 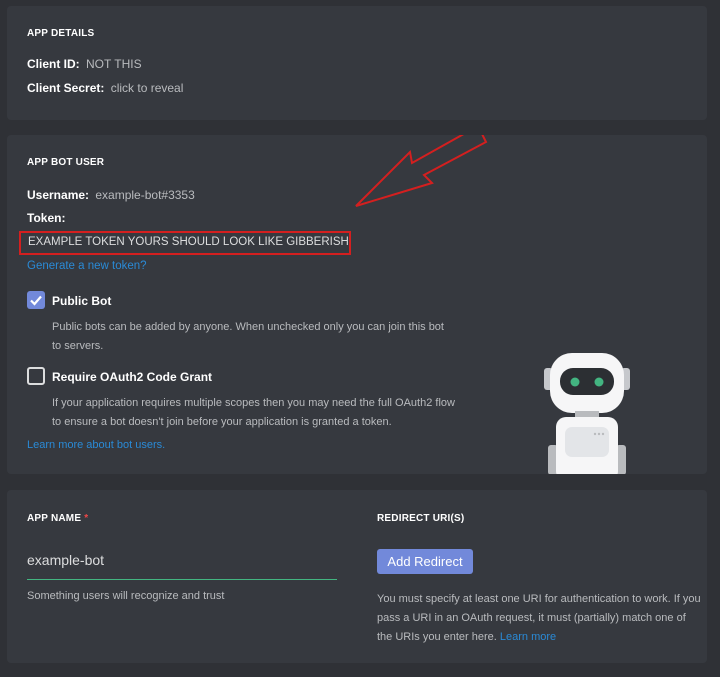 I want to click on app-name-title: APP NAME *, so click(x=57, y=518).